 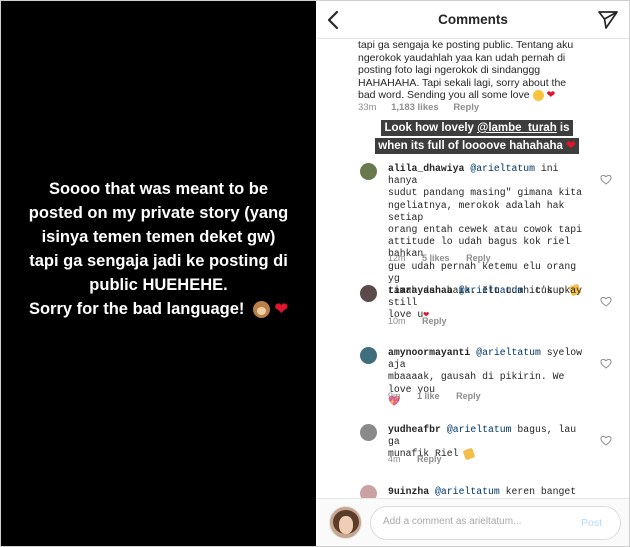 I want to click on paper-plane-icon, so click(x=608, y=20).